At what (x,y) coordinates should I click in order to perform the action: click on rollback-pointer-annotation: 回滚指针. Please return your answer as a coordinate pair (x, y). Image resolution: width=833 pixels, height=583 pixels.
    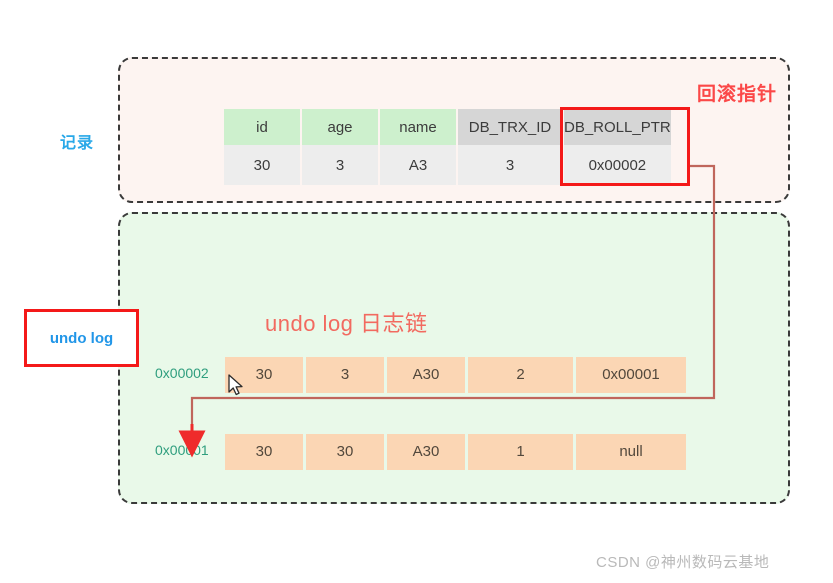
    Looking at the image, I should click on (737, 94).